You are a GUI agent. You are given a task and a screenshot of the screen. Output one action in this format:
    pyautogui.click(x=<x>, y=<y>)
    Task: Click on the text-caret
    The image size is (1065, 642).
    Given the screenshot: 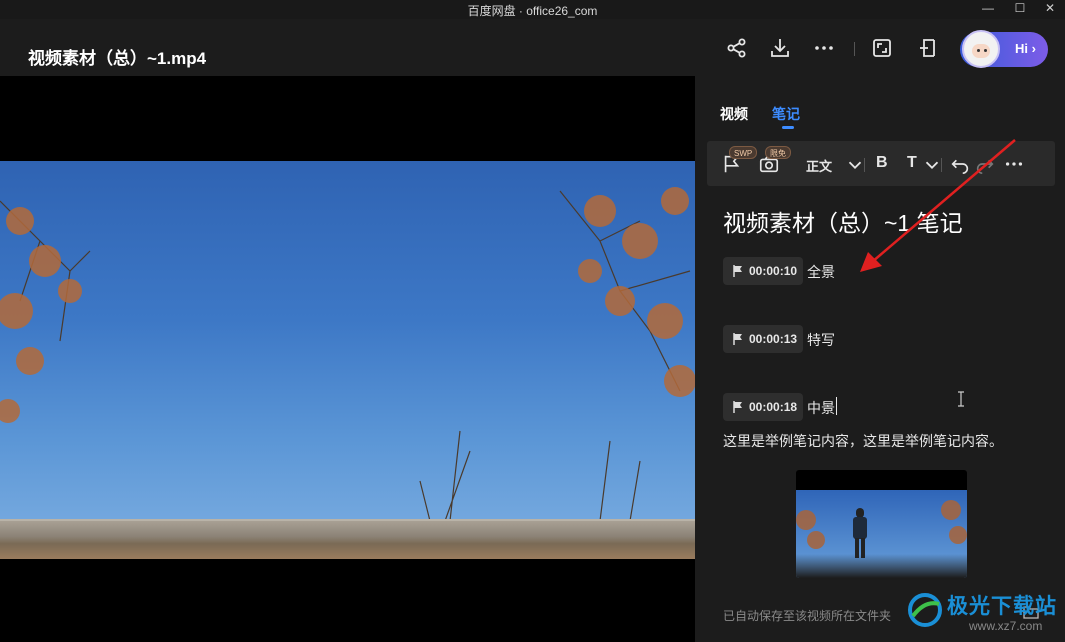 What is the action you would take?
    pyautogui.click(x=836, y=406)
    